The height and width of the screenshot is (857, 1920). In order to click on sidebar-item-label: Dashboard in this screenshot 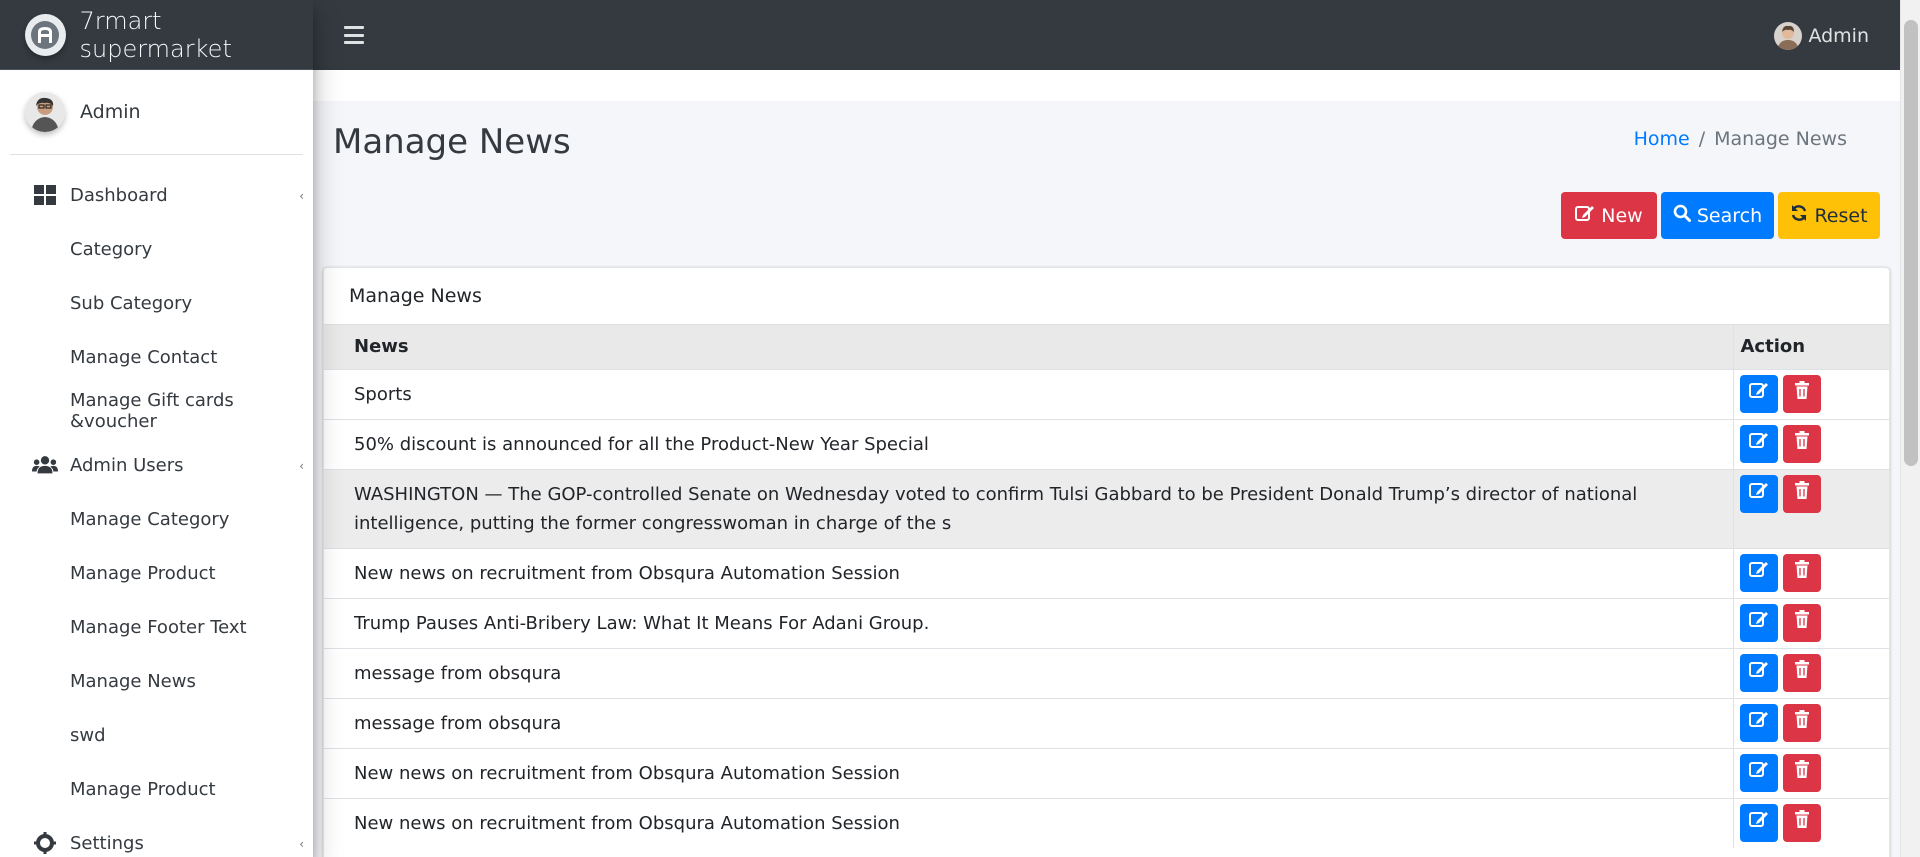, I will do `click(119, 195)`.